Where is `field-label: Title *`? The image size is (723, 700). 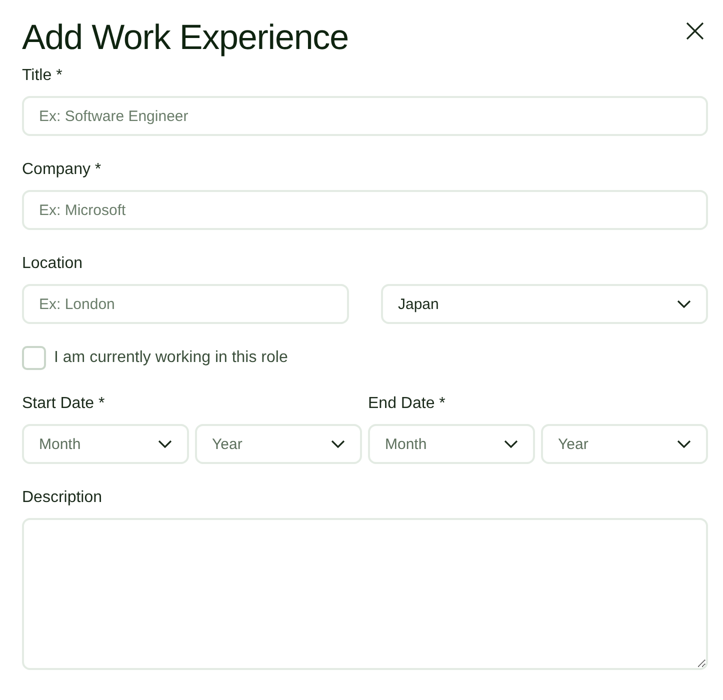
field-label: Title * is located at coordinates (43, 76).